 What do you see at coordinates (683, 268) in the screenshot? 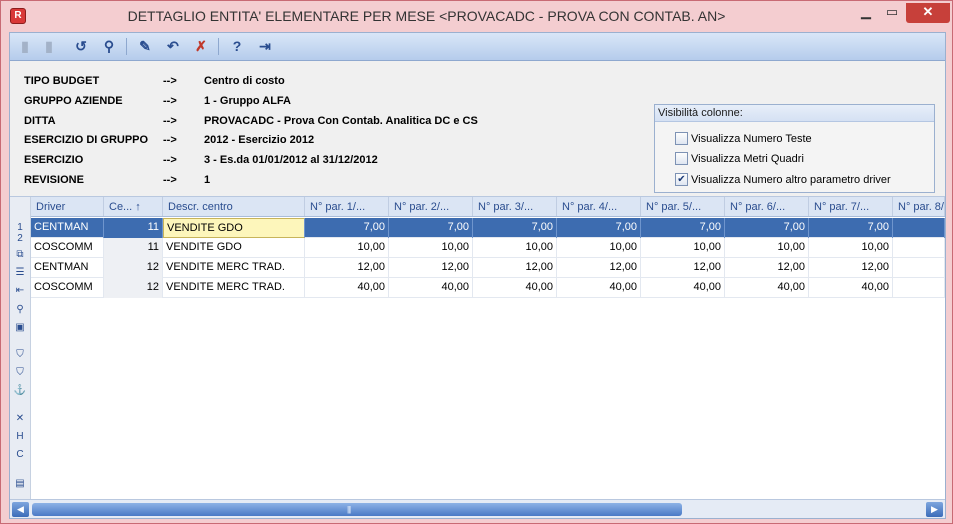
I see `cell-p5: 12,00` at bounding box center [683, 268].